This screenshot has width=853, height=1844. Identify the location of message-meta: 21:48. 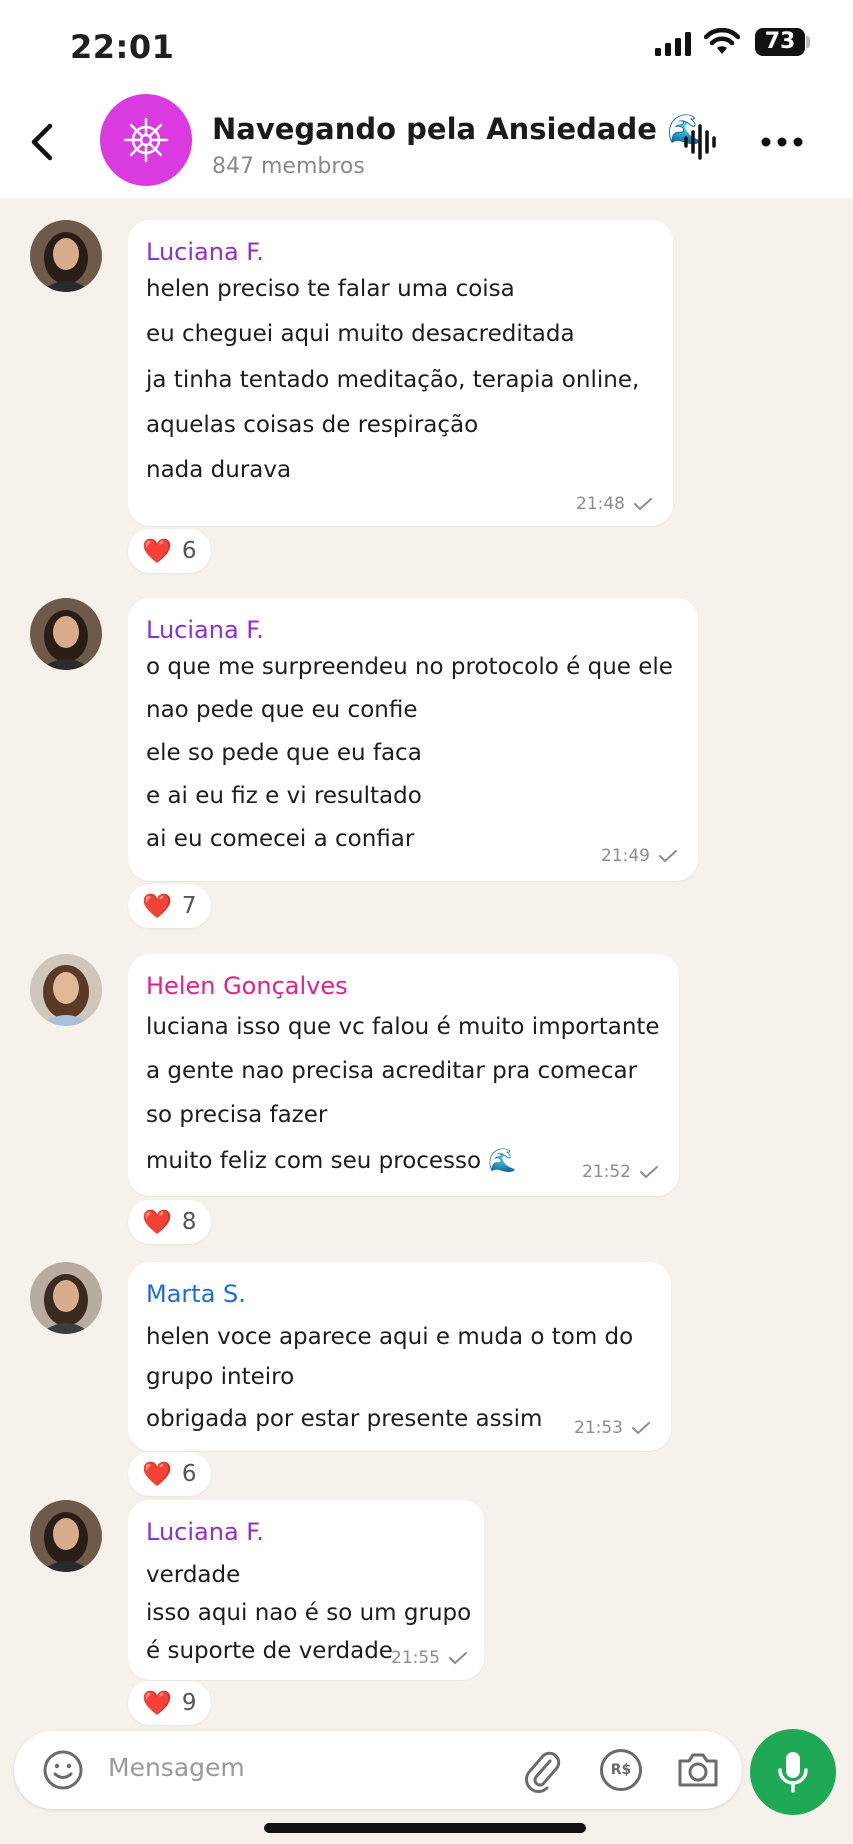
(614, 504).